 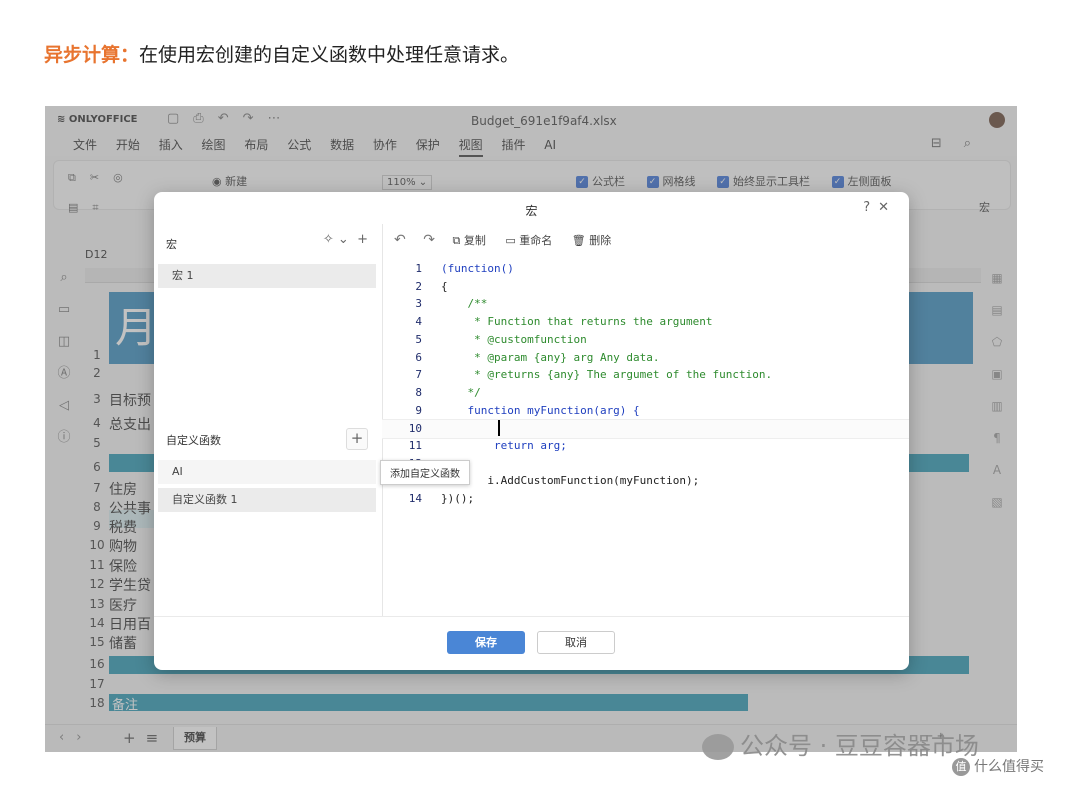 I want to click on text-caret, so click(x=499, y=428).